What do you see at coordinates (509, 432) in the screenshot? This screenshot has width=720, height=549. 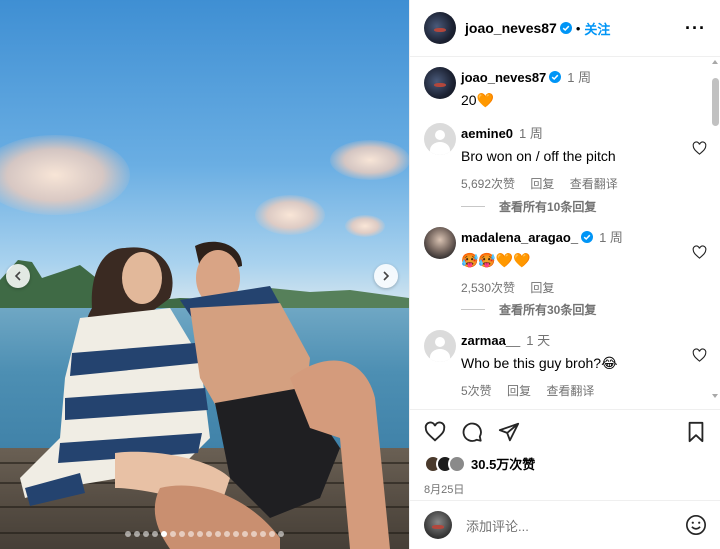 I see `share-paper-plane-icon` at bounding box center [509, 432].